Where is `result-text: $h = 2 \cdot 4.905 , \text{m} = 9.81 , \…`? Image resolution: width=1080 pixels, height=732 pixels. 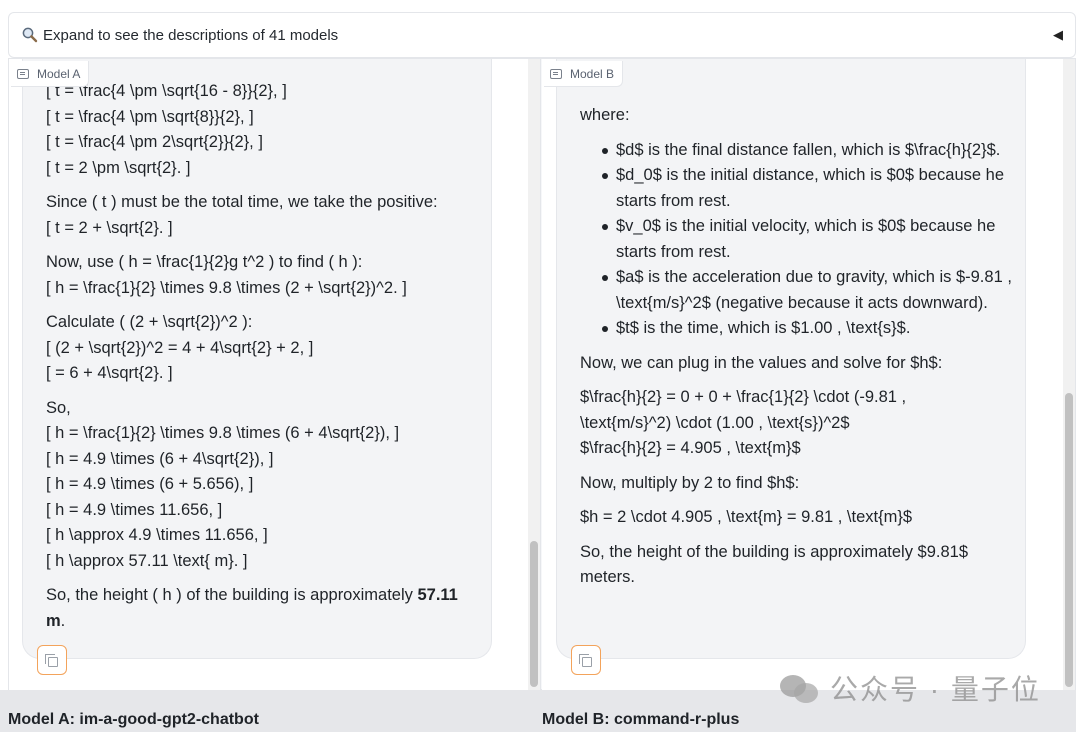 result-text: $h = 2 \cdot 4.905 , \text{m} = 9.81 , \… is located at coordinates (746, 517).